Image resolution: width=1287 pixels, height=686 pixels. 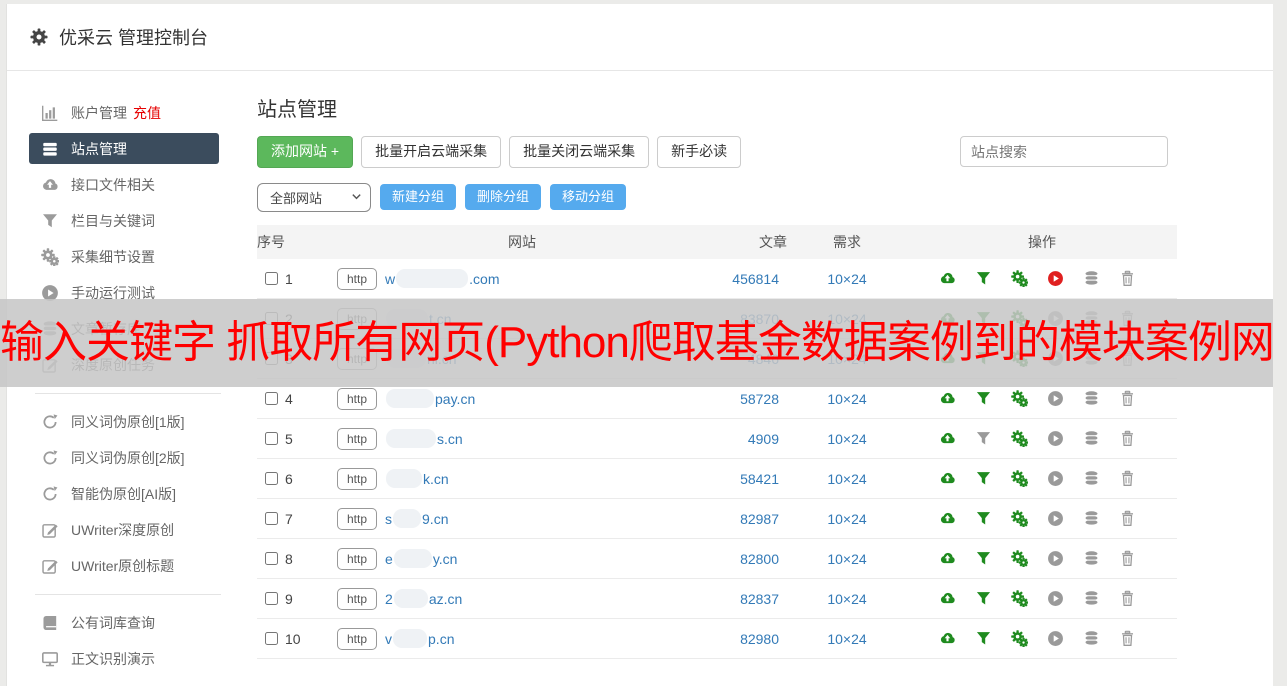 What do you see at coordinates (579, 152) in the screenshot?
I see `batch-close-cloud-button: 批量关闭云端采集` at bounding box center [579, 152].